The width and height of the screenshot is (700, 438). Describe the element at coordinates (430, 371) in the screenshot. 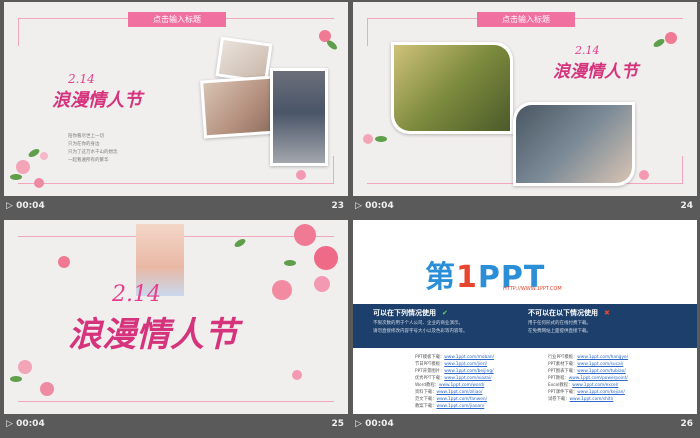

I see `resource-label: PPT背景图片：` at that location.